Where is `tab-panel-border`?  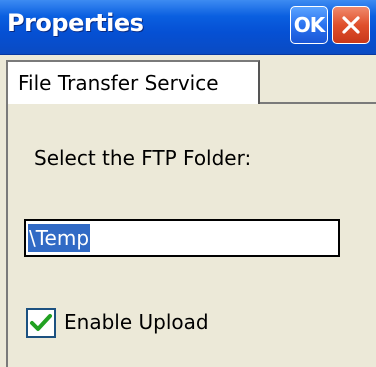
tab-panel-border is located at coordinates (7, 235).